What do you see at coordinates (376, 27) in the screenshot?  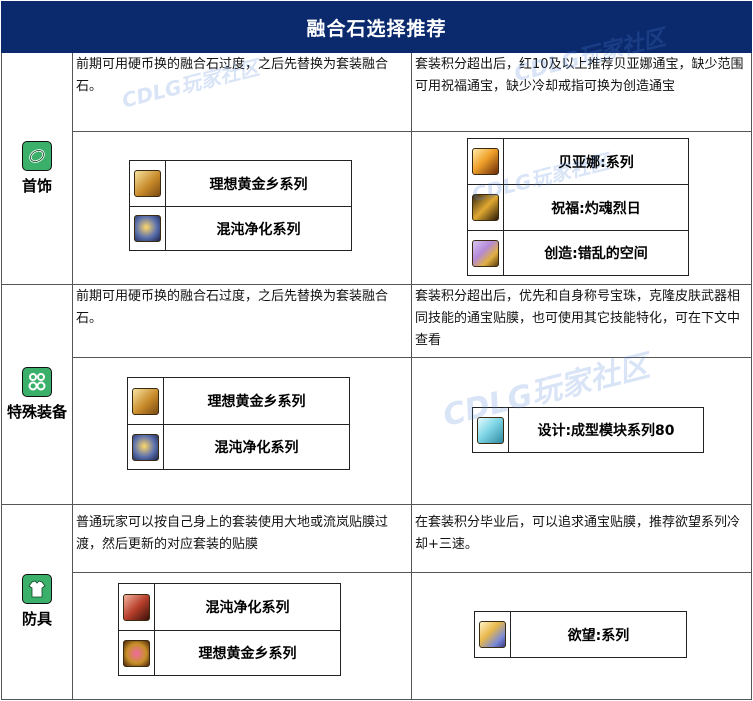 I see `page-title: 融合石选择推荐` at bounding box center [376, 27].